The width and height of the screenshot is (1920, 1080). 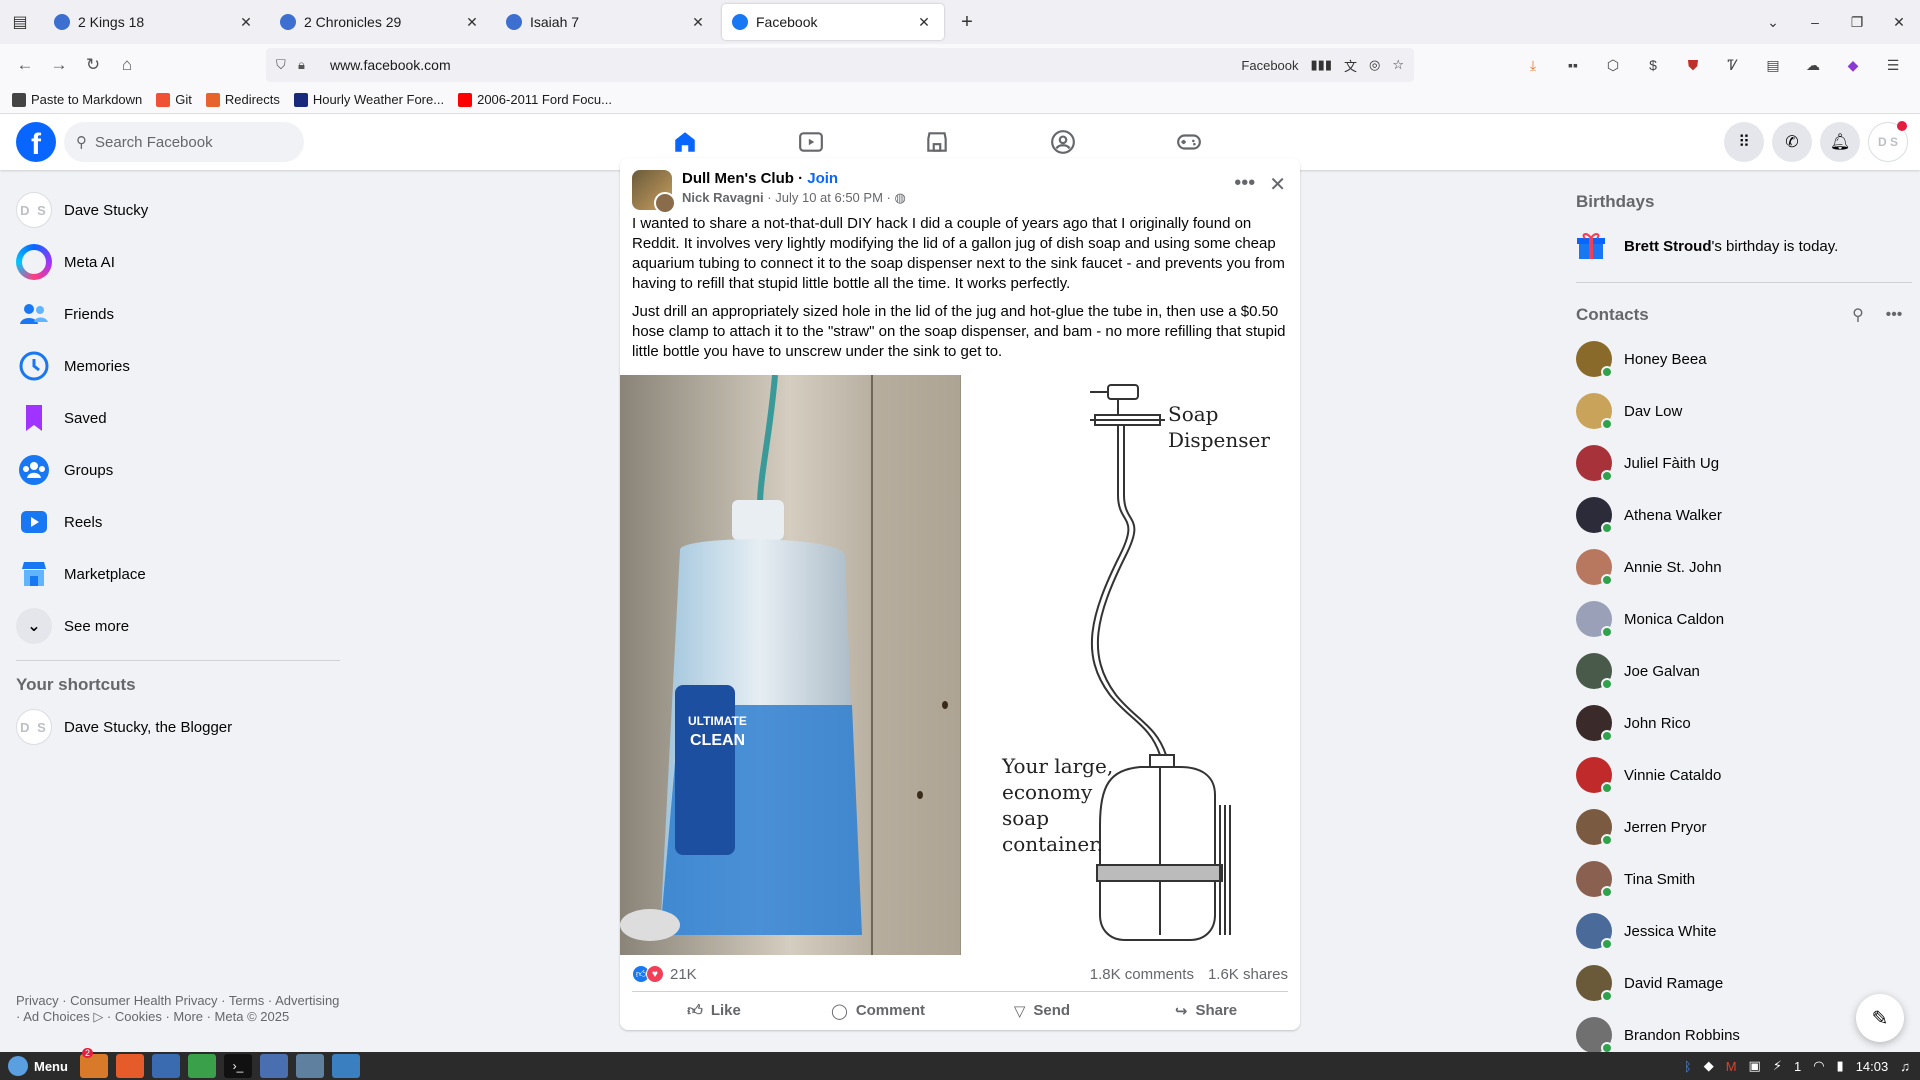 I want to click on sidebar-item-meta-ai: Meta AI, so click(x=178, y=262).